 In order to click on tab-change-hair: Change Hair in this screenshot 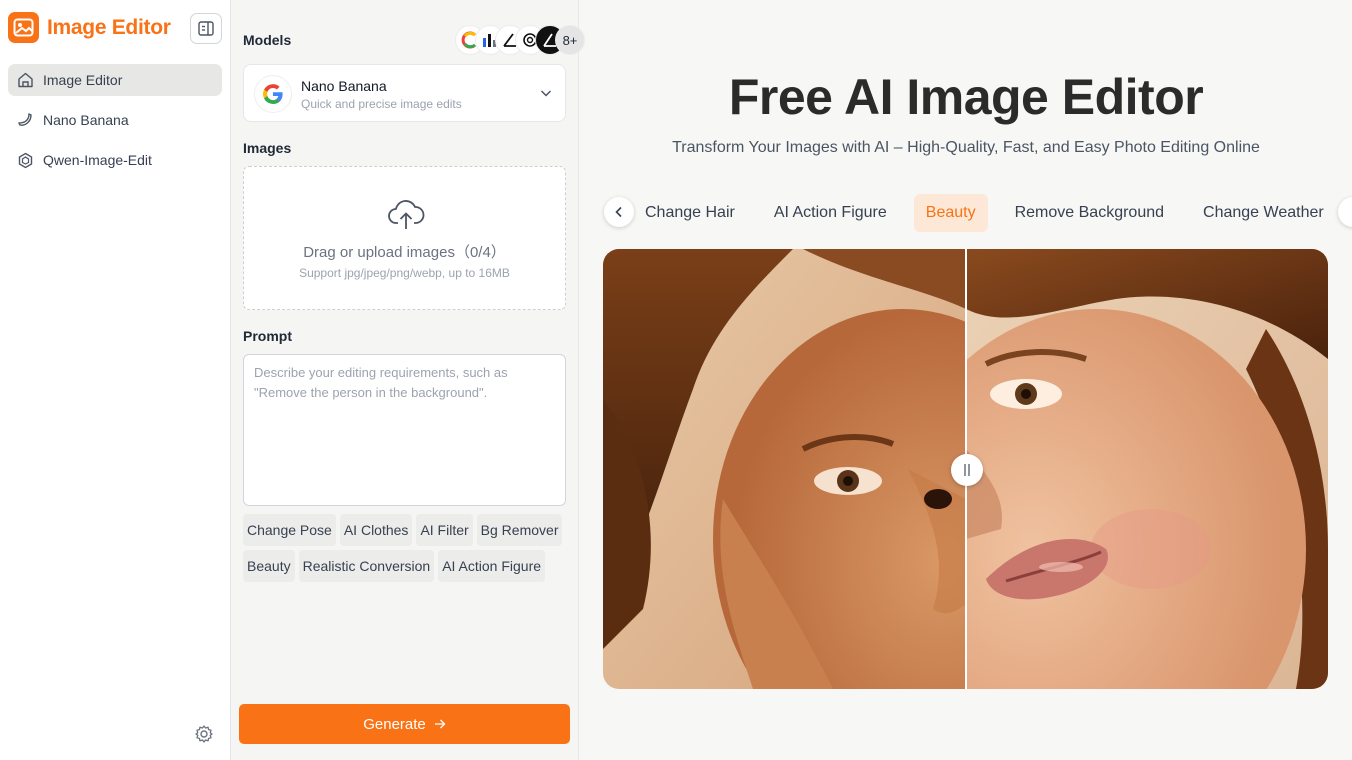, I will do `click(696, 213)`.